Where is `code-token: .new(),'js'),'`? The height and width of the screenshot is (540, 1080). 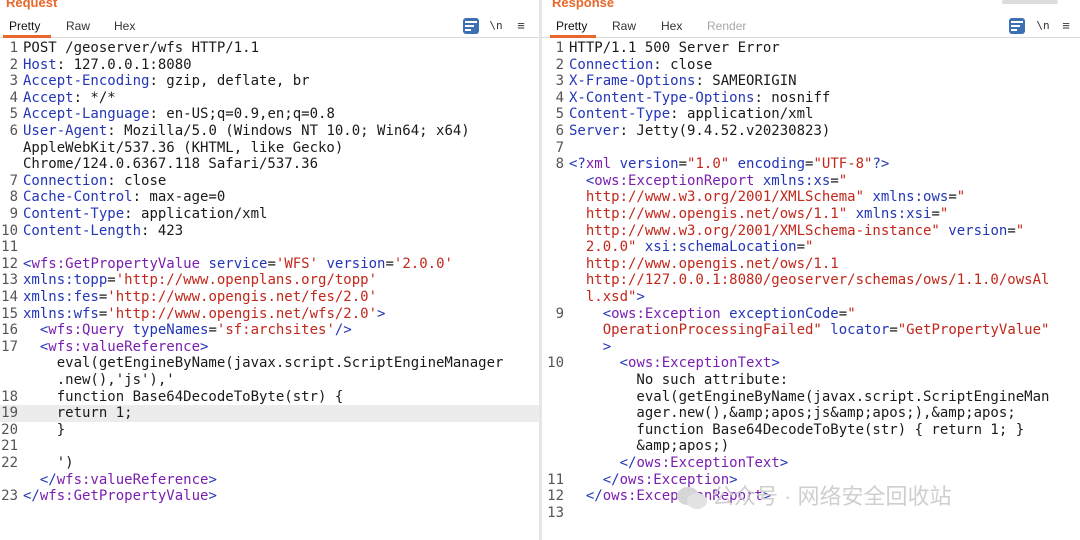
code-token: .new(),'js'),' is located at coordinates (99, 380).